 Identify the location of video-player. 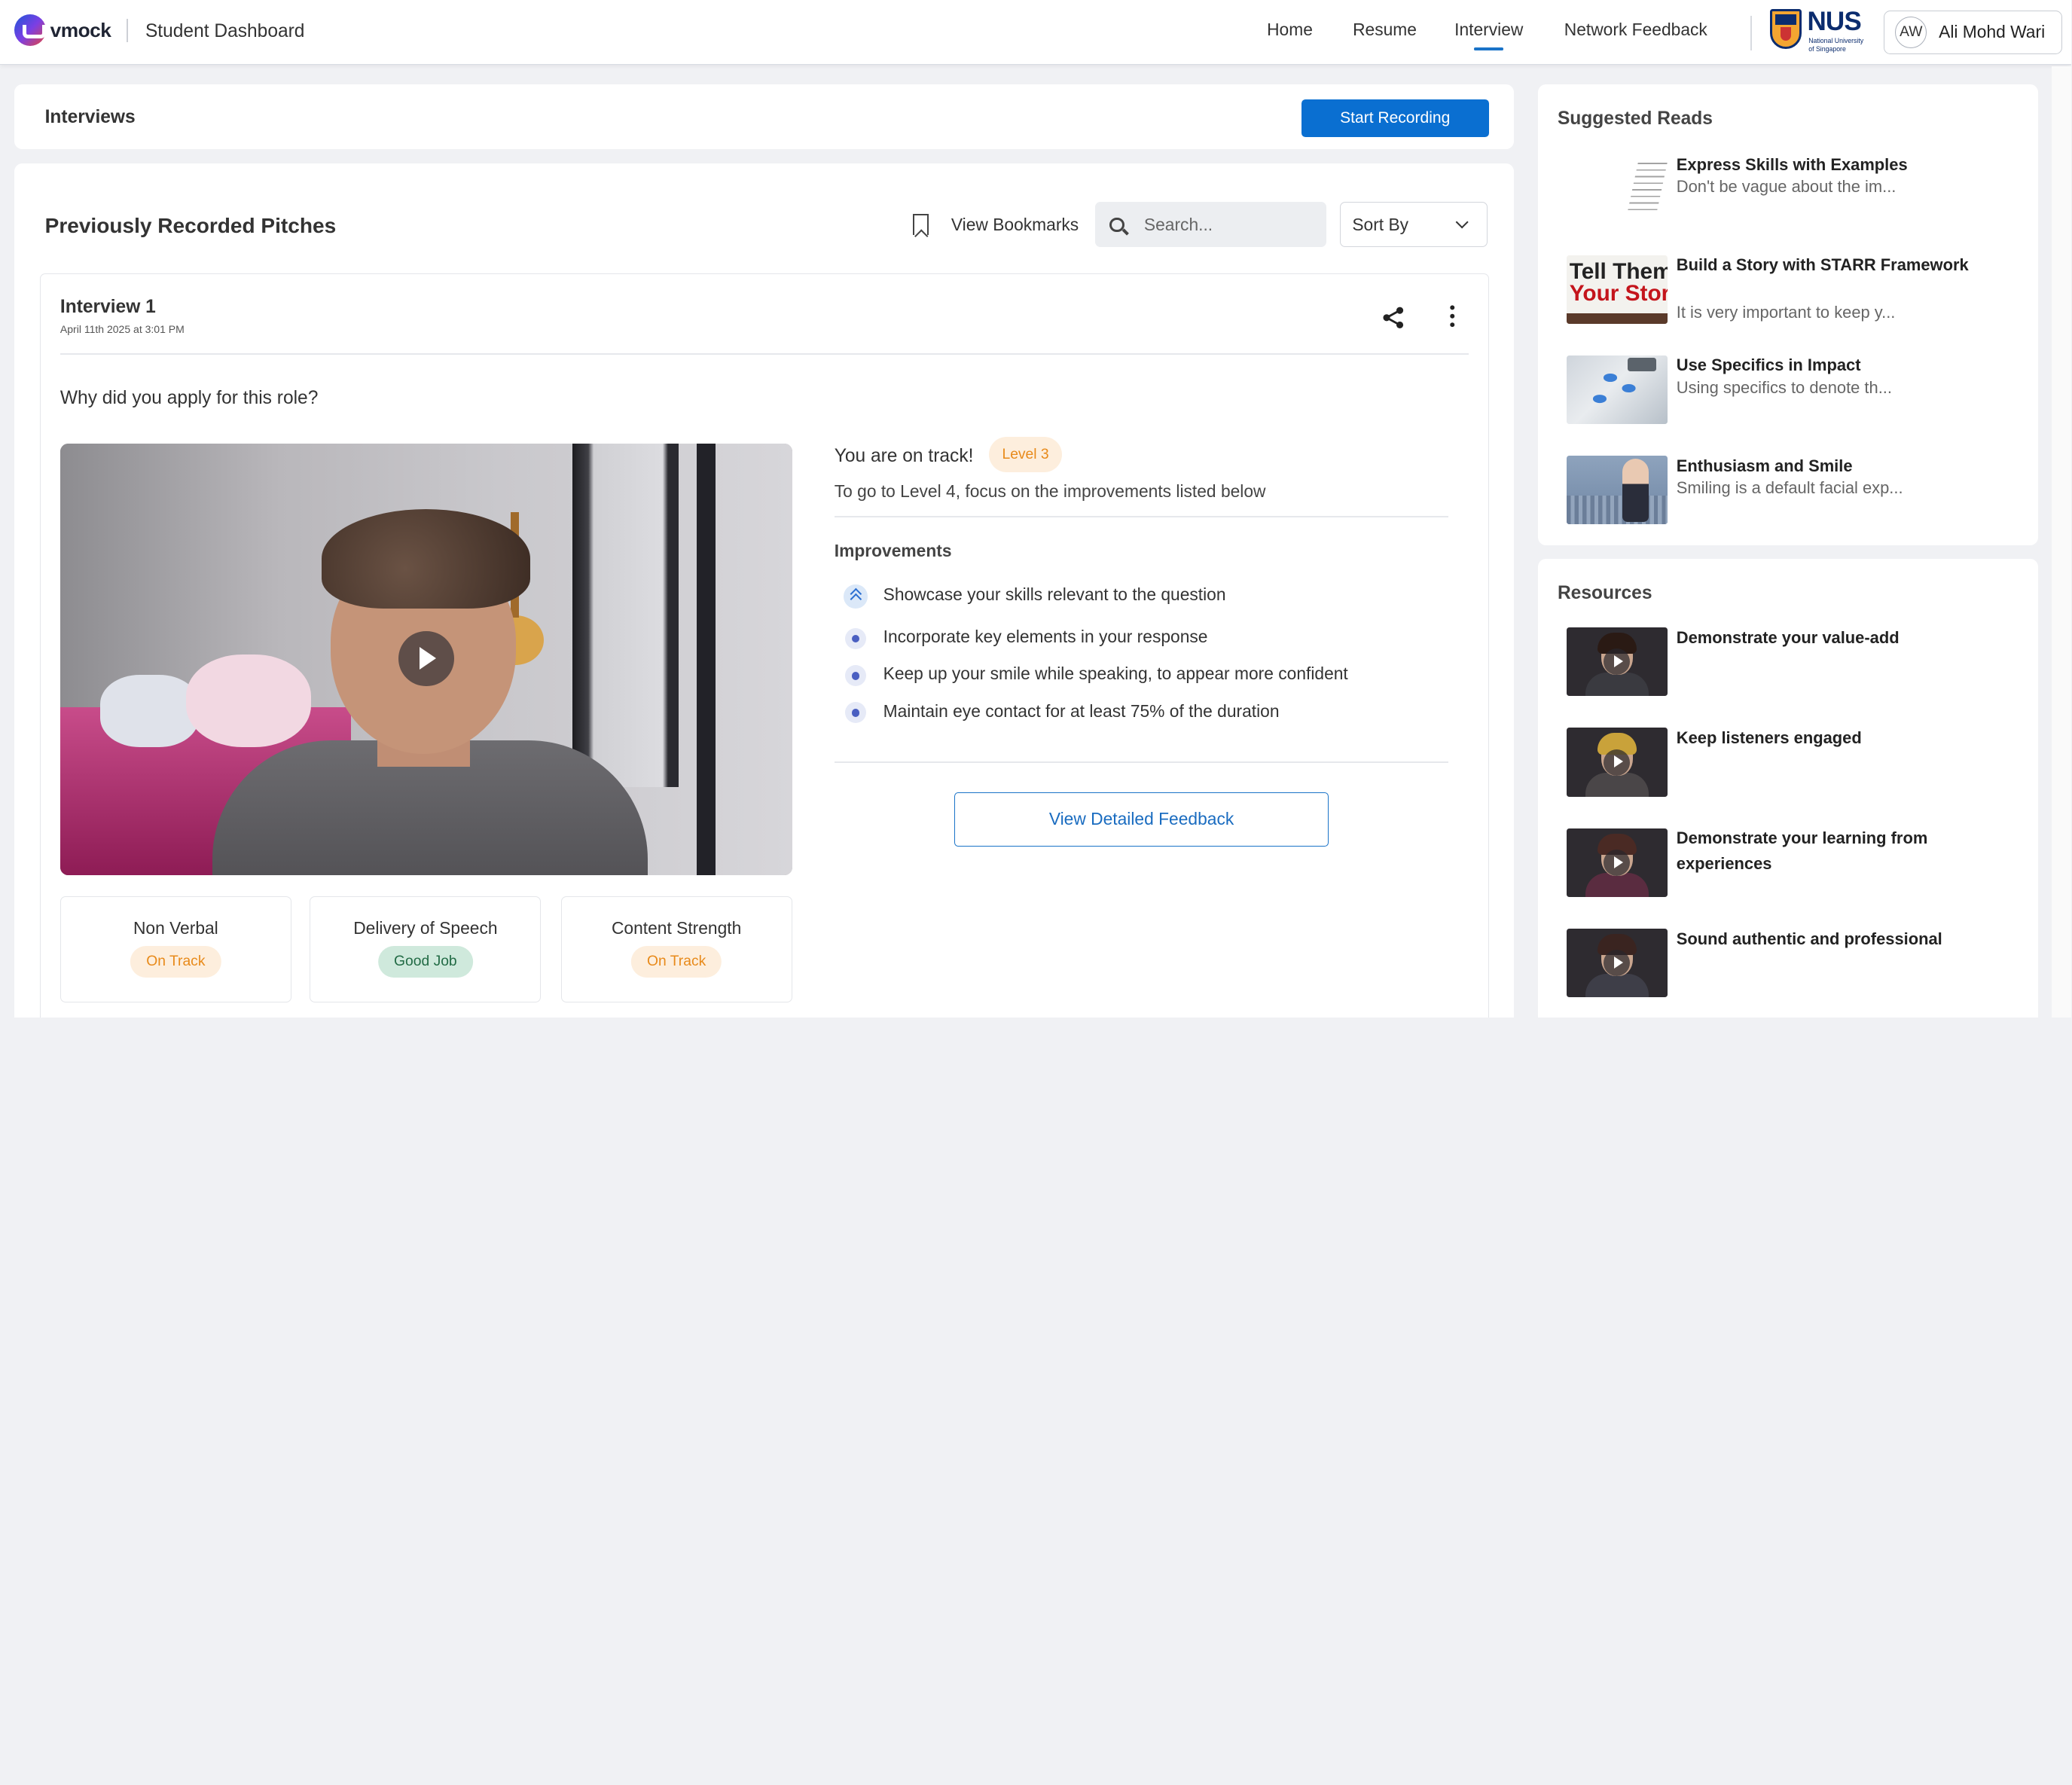
(426, 659).